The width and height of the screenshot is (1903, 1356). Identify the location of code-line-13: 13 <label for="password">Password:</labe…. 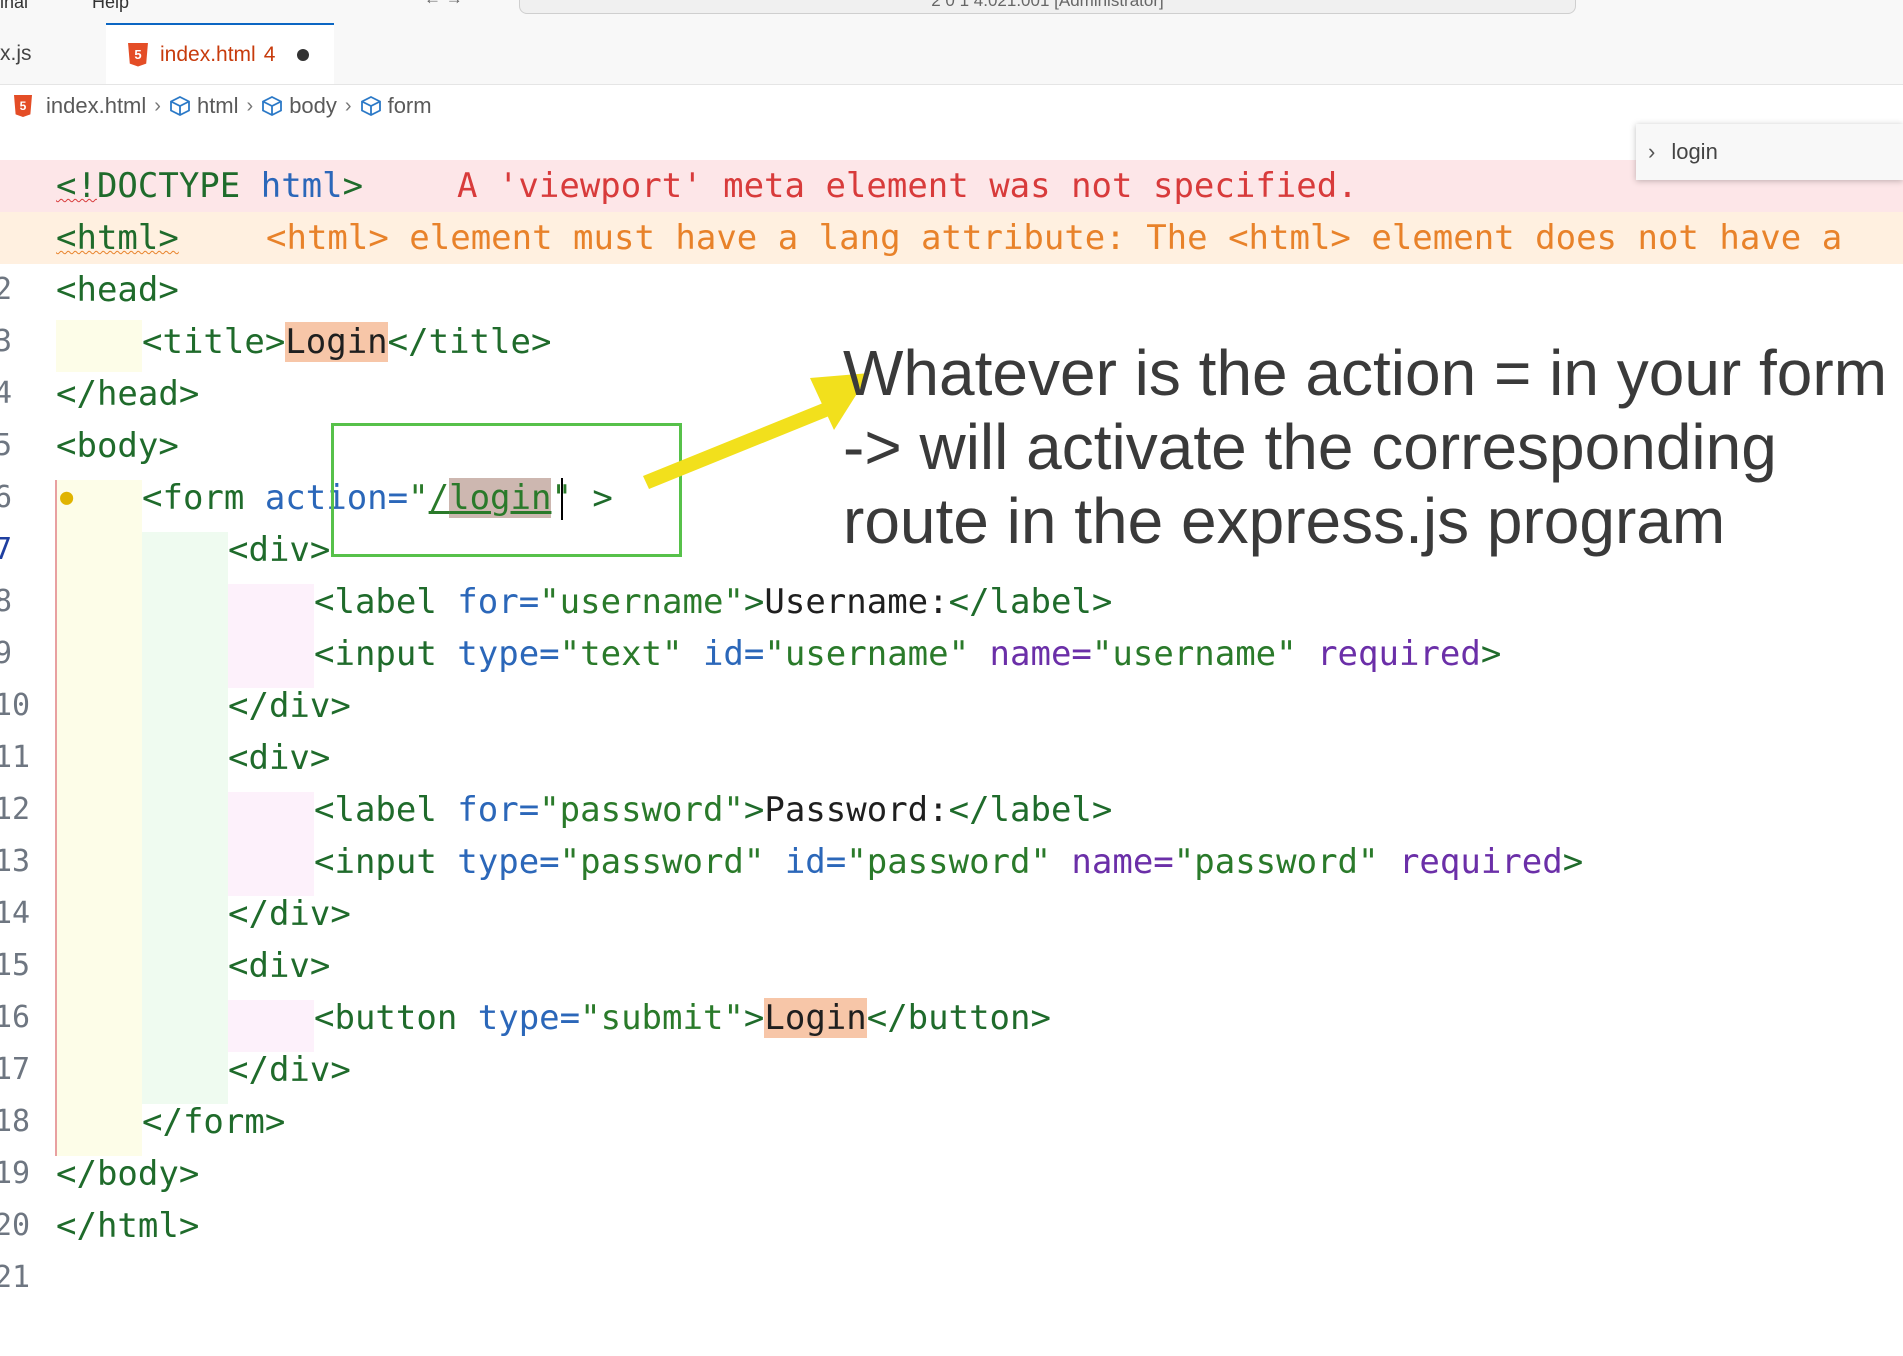
(951, 831).